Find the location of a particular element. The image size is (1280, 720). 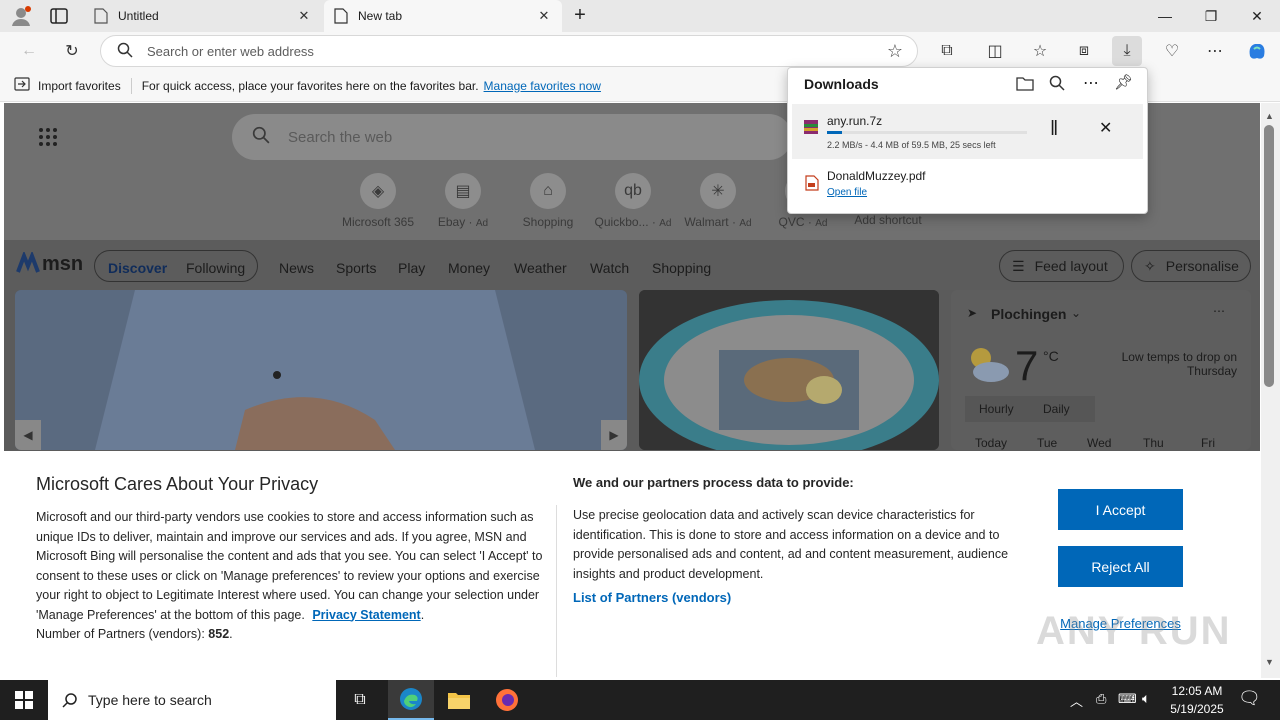

tab-new-tab: New tab ✕ is located at coordinates (443, 16).